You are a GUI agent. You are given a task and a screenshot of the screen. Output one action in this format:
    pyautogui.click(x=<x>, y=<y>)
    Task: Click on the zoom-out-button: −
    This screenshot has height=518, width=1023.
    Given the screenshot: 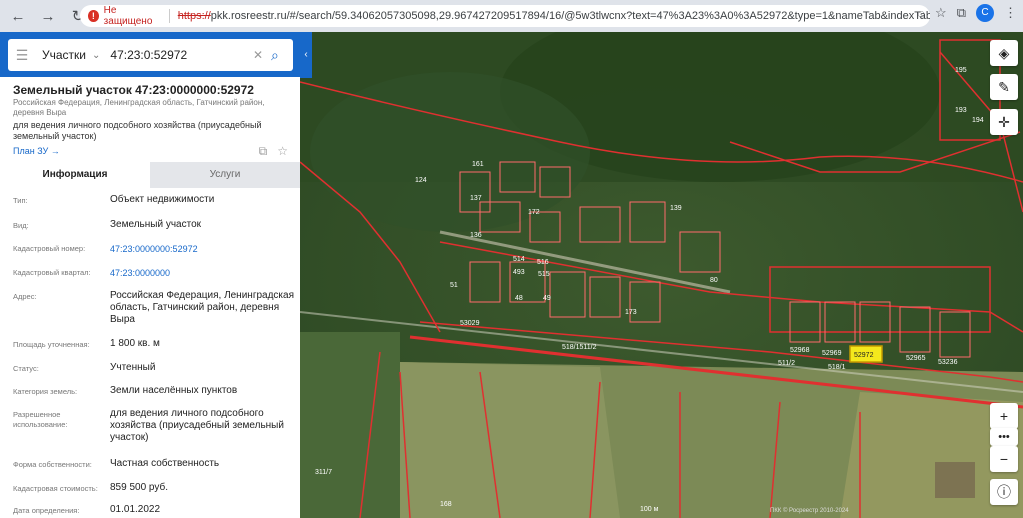 What is the action you would take?
    pyautogui.click(x=1004, y=459)
    